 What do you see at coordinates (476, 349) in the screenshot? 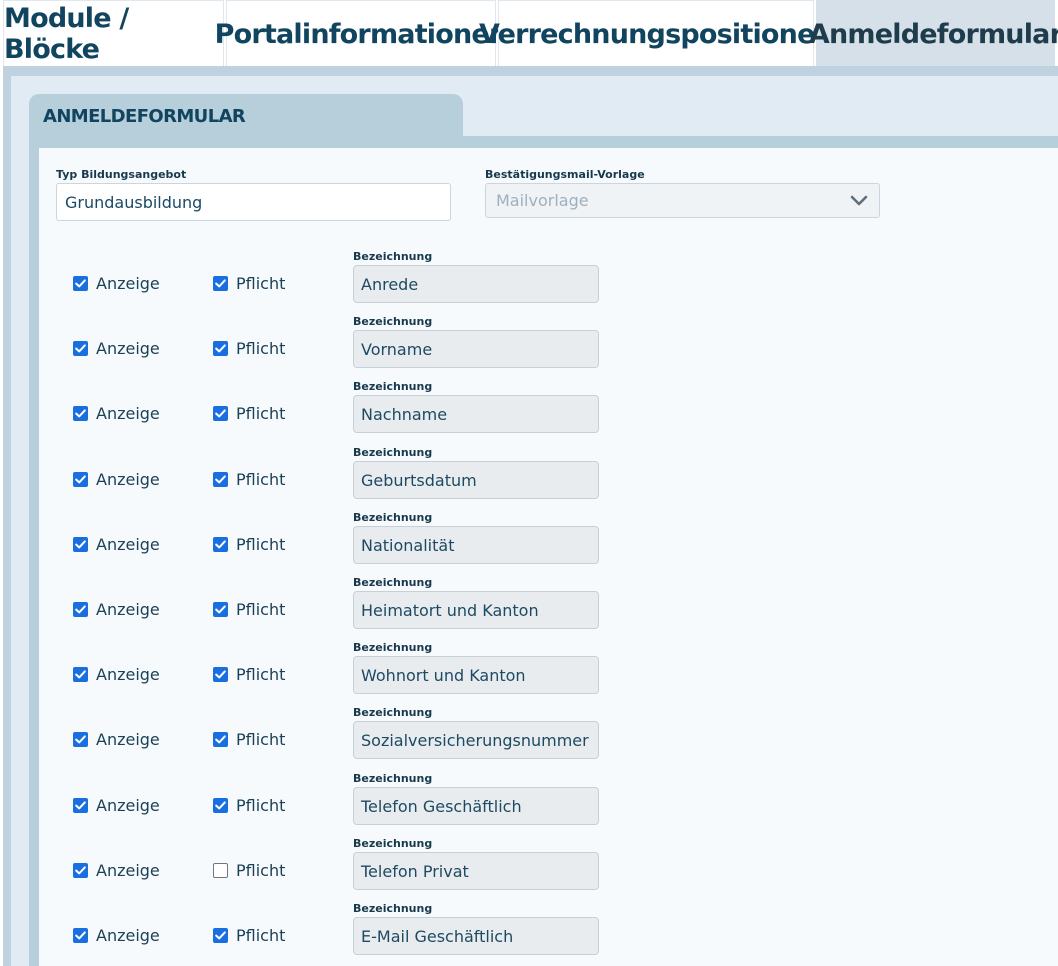
I see `bezeichnung-input: Vorname` at bounding box center [476, 349].